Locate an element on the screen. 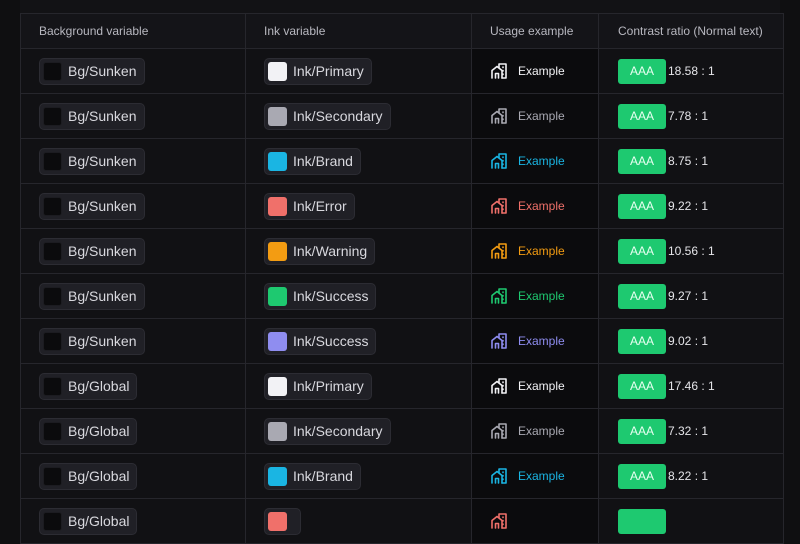 This screenshot has height=544, width=800. ink-variable-chip: Ink/Warning is located at coordinates (320, 251).